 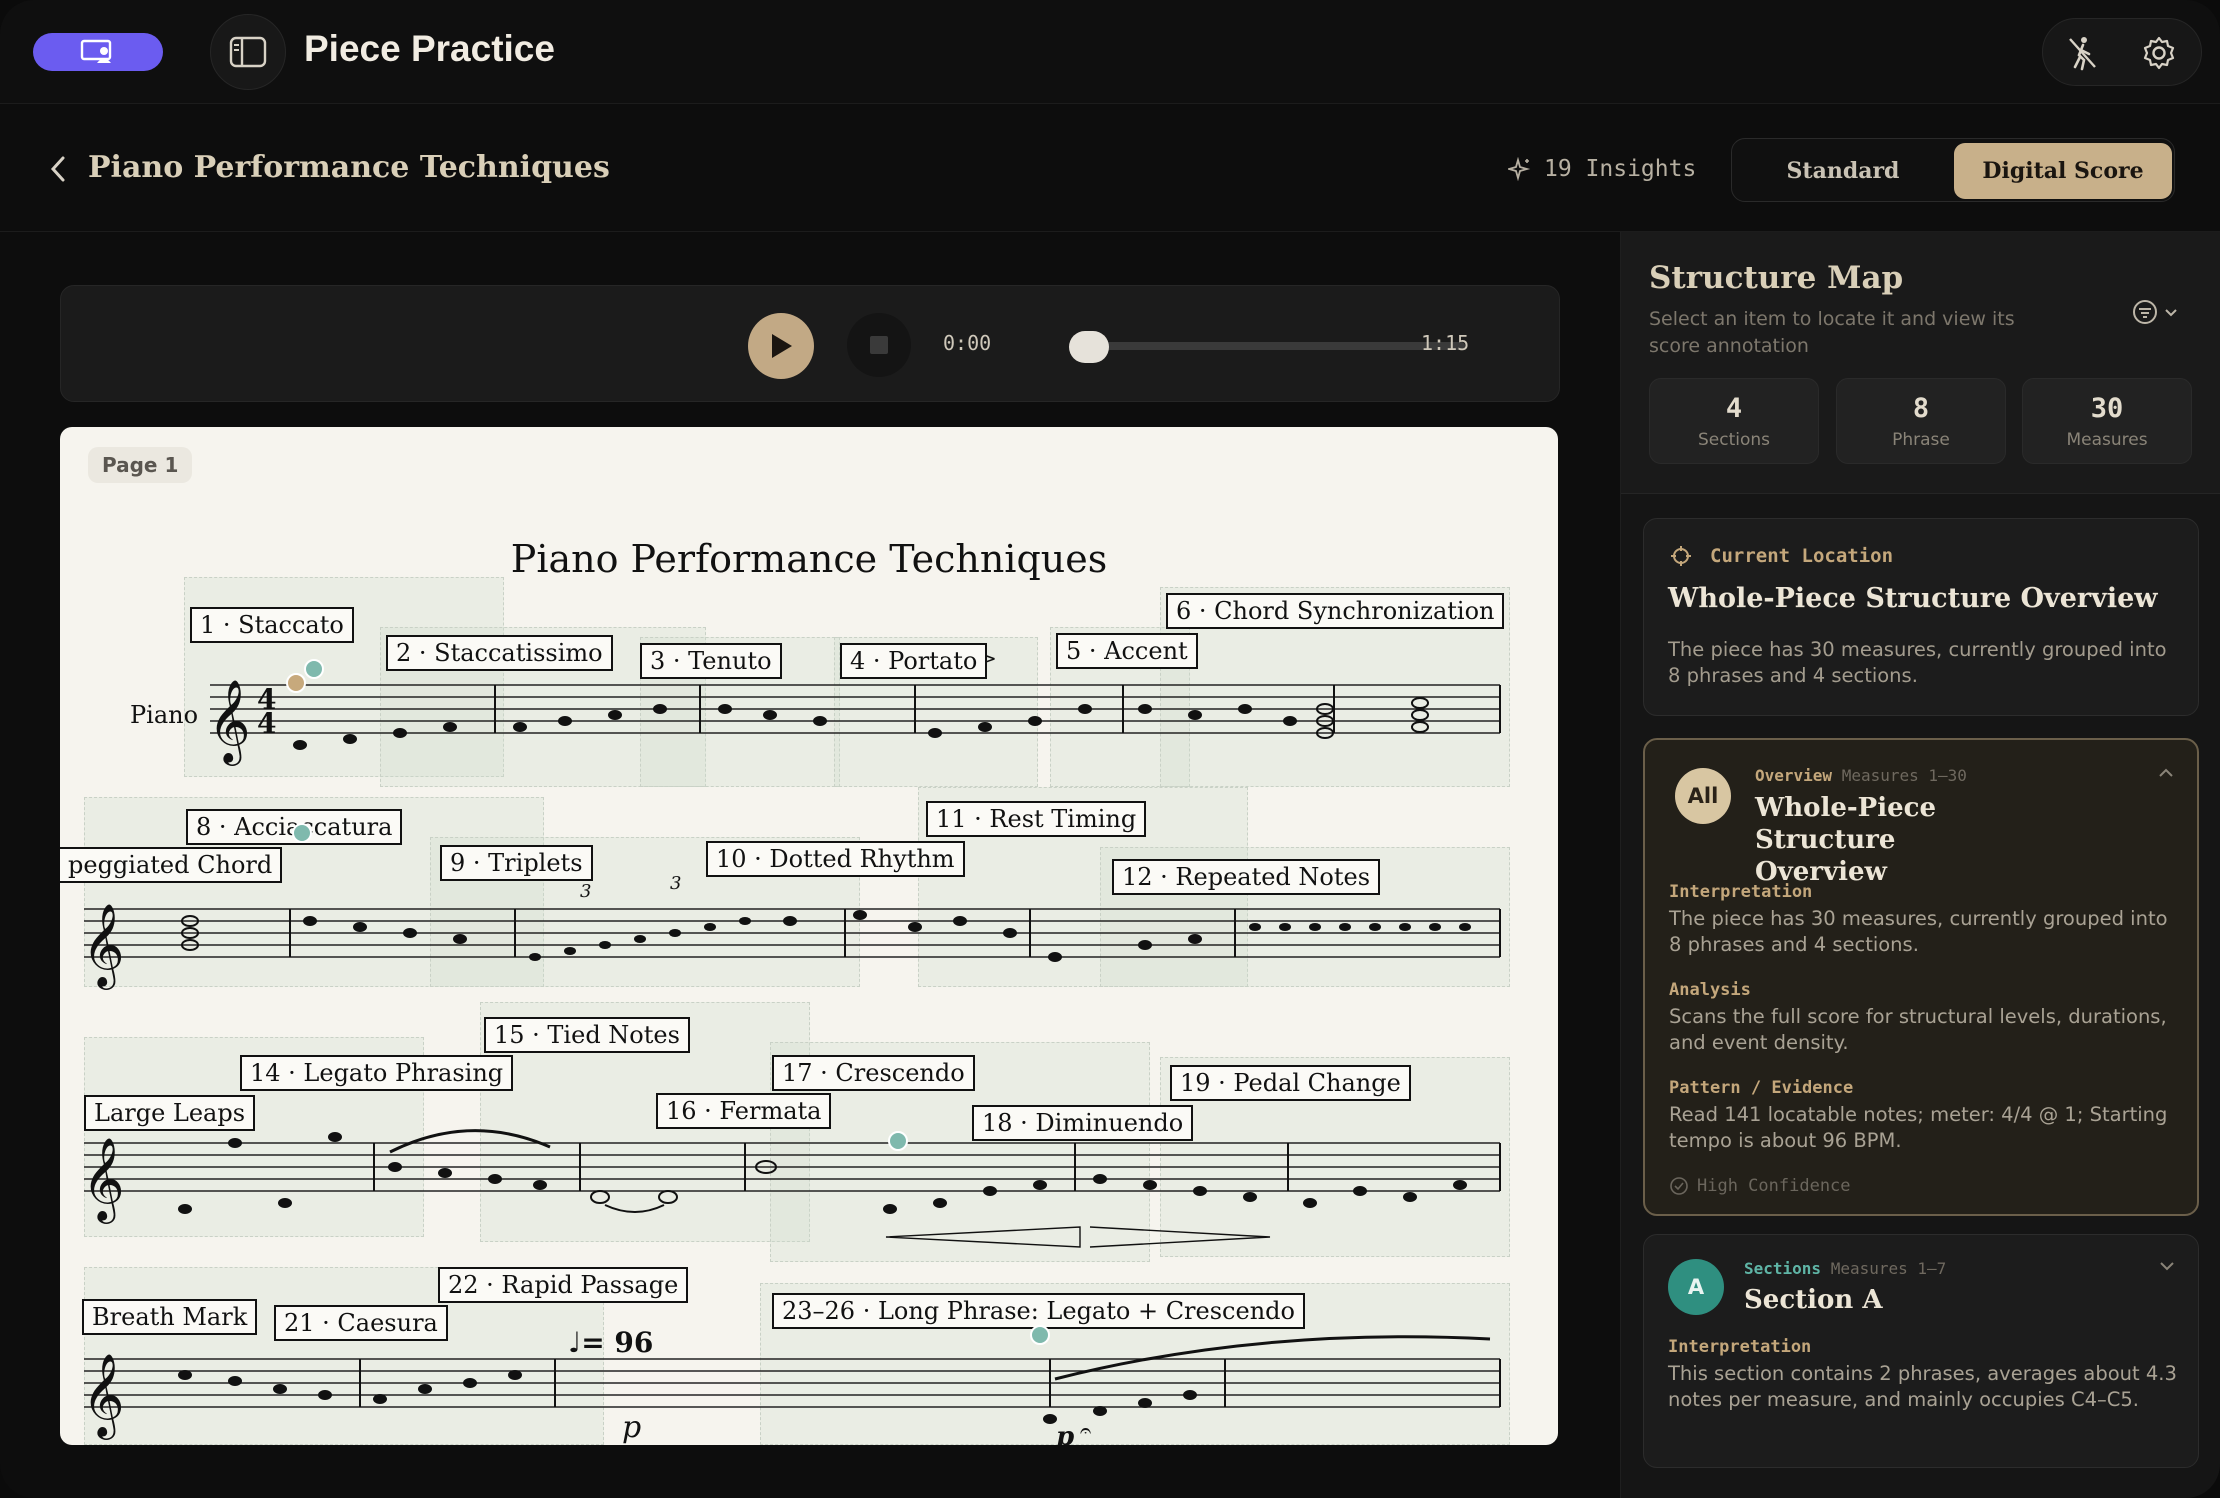 I want to click on current-location-title: Whole-Piece Structure Overview, so click(x=1913, y=598).